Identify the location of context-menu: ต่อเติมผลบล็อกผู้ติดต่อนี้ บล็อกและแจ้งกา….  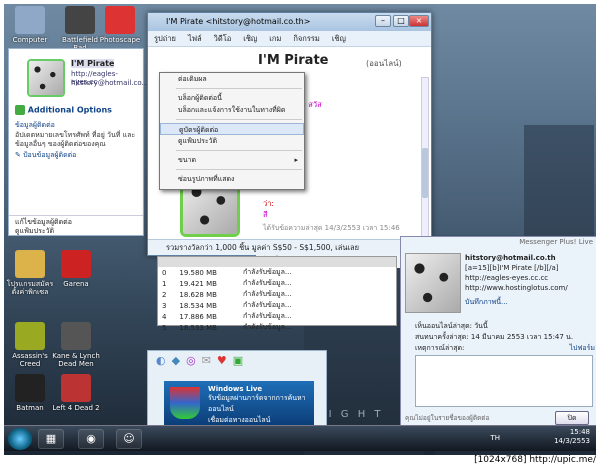
(232, 131).